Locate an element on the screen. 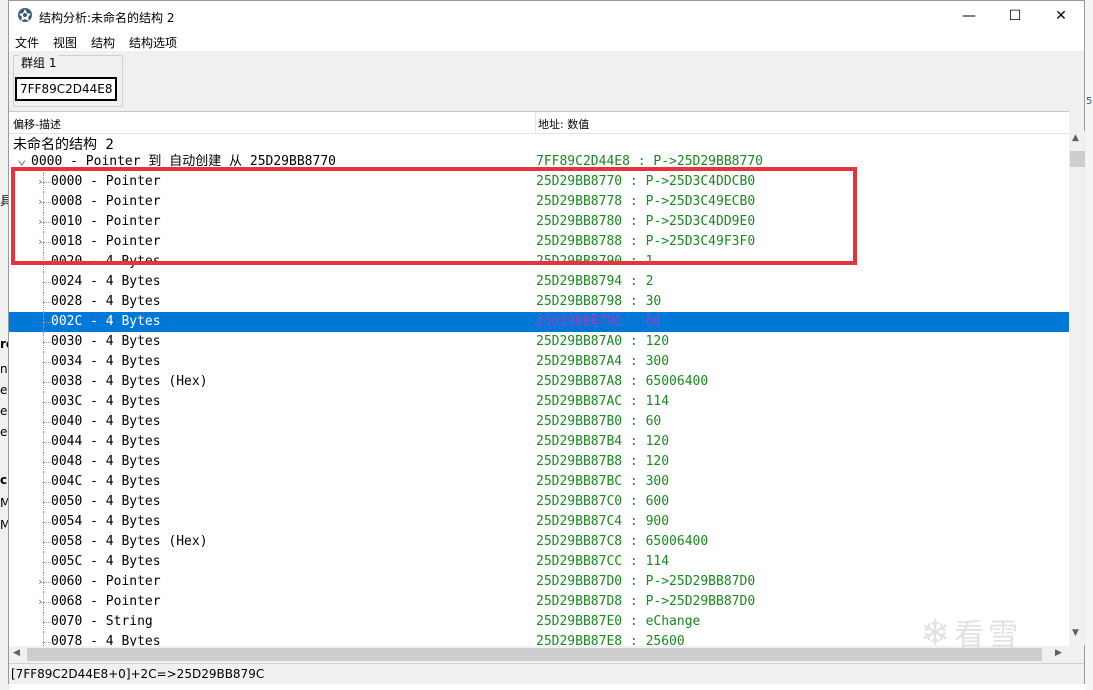 This screenshot has height=690, width=1093. row-description: 0038 - 4 Bytes (Hex) is located at coordinates (129, 381).